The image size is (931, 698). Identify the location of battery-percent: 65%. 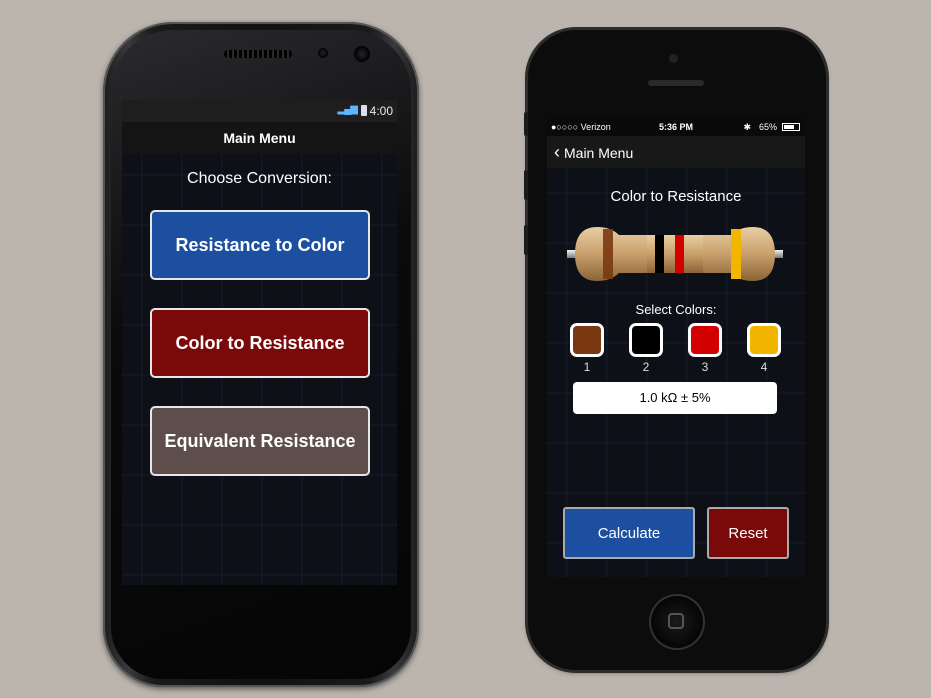
(767, 127).